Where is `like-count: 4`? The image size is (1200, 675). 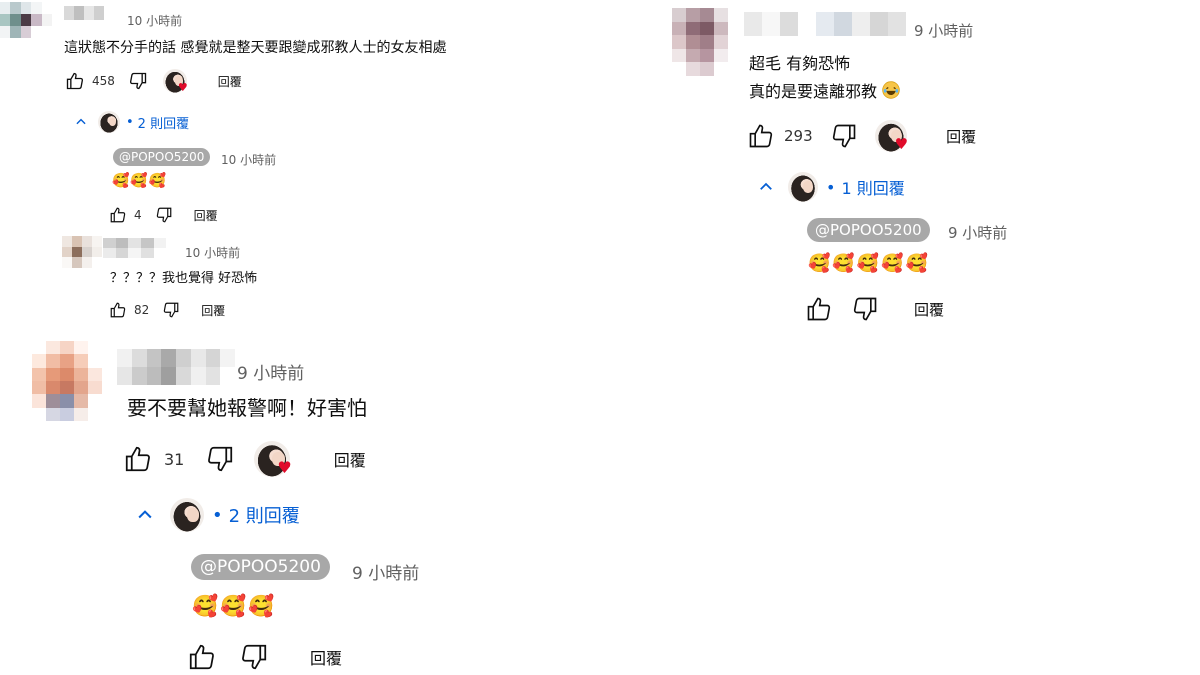
like-count: 4 is located at coordinates (138, 215).